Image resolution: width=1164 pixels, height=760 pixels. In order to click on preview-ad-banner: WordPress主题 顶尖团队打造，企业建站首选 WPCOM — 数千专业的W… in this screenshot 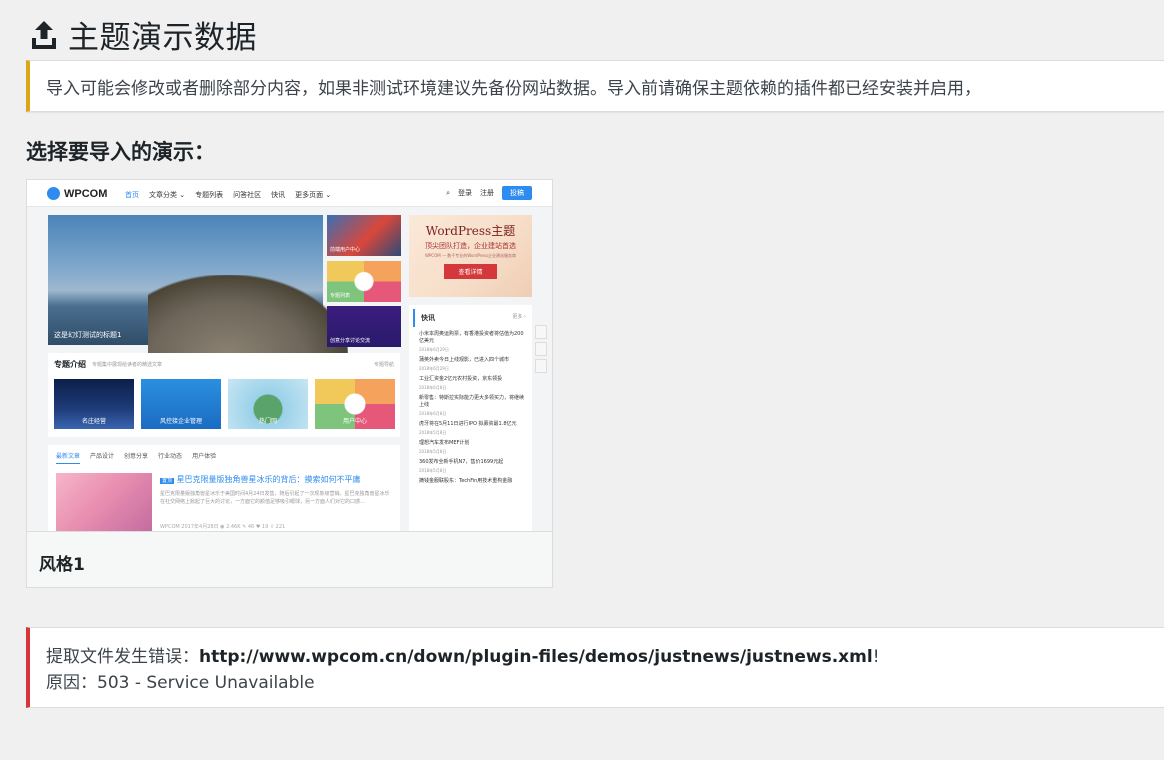, I will do `click(470, 256)`.